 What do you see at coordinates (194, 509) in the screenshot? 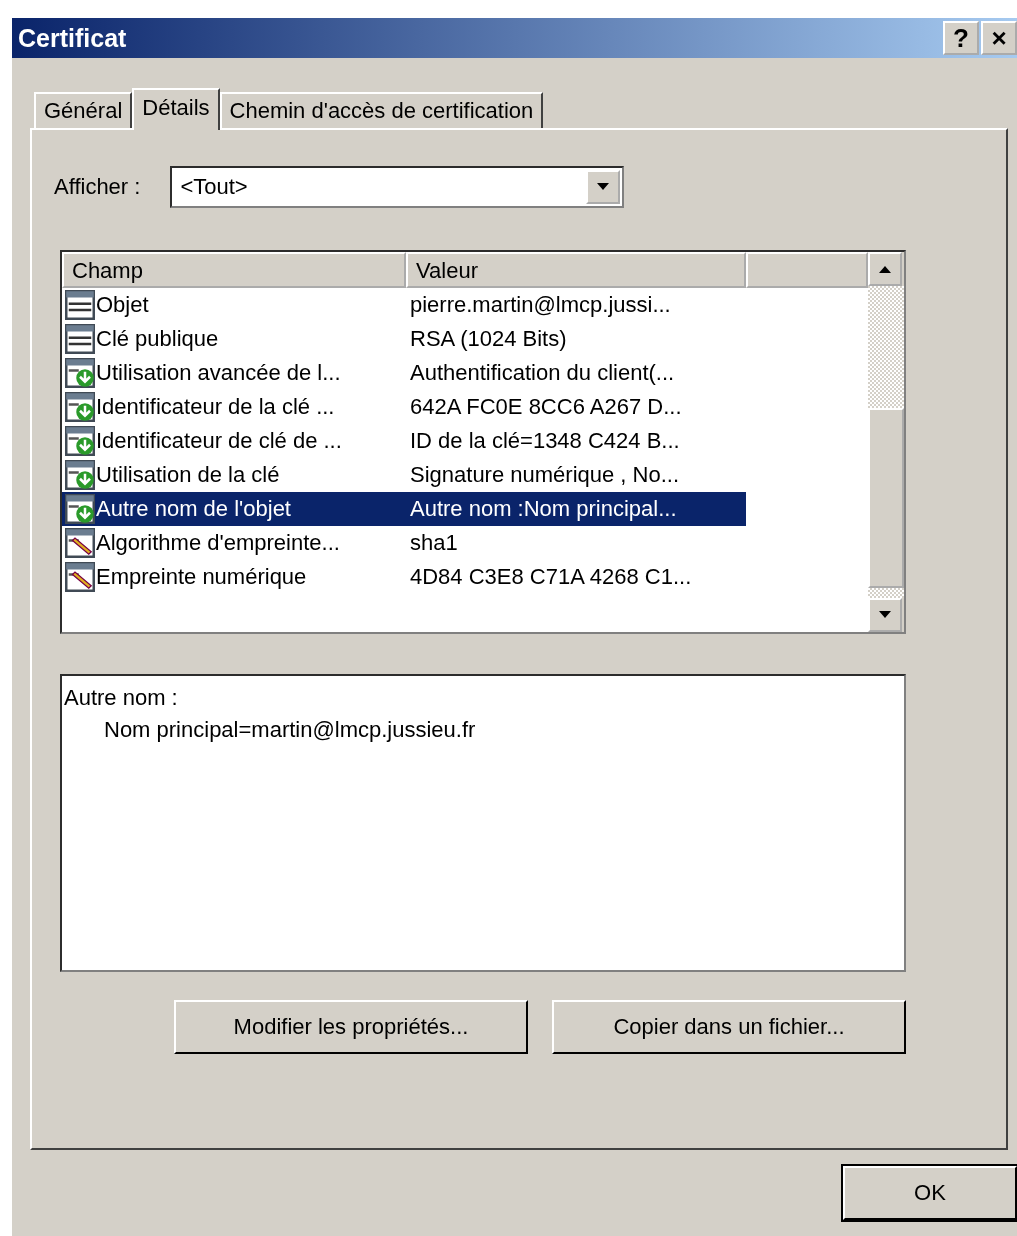
I see `field-name: Autre nom de l'objet` at bounding box center [194, 509].